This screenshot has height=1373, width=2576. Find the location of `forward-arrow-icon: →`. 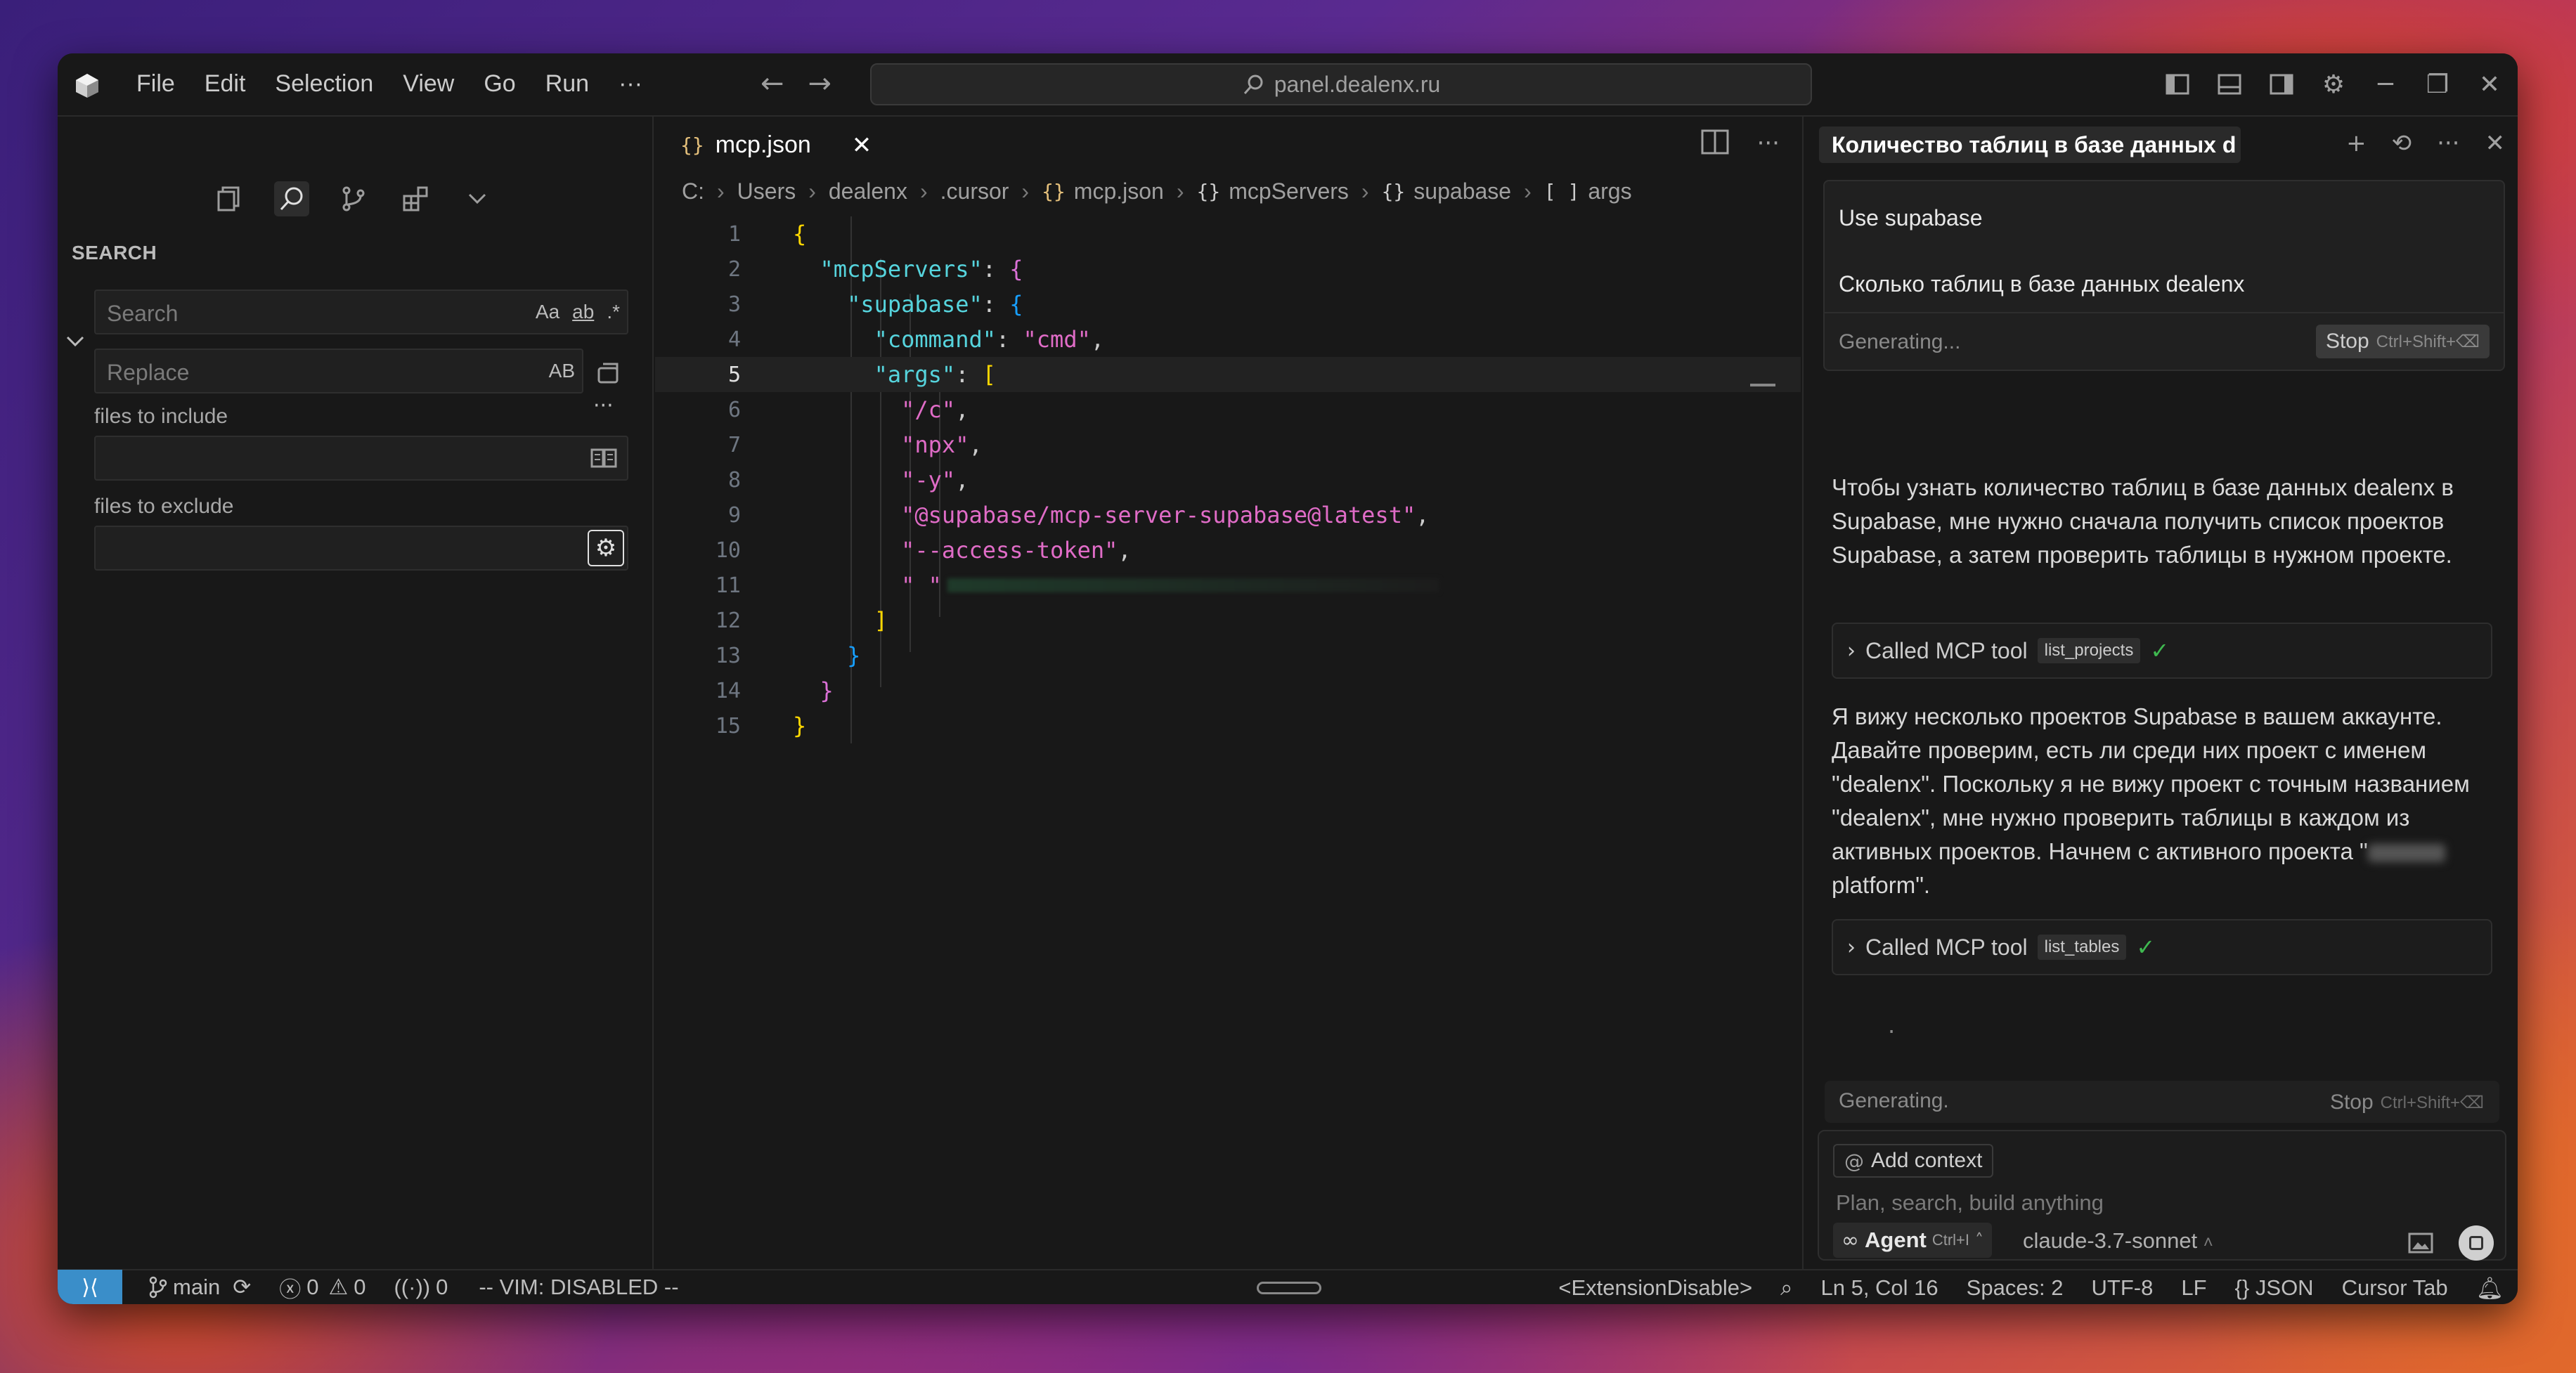

forward-arrow-icon: → is located at coordinates (820, 83).